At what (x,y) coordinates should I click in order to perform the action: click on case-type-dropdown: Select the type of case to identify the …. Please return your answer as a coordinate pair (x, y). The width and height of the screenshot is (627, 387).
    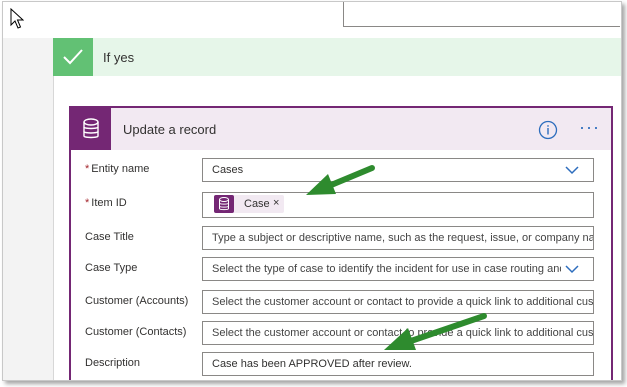
    Looking at the image, I should click on (398, 269).